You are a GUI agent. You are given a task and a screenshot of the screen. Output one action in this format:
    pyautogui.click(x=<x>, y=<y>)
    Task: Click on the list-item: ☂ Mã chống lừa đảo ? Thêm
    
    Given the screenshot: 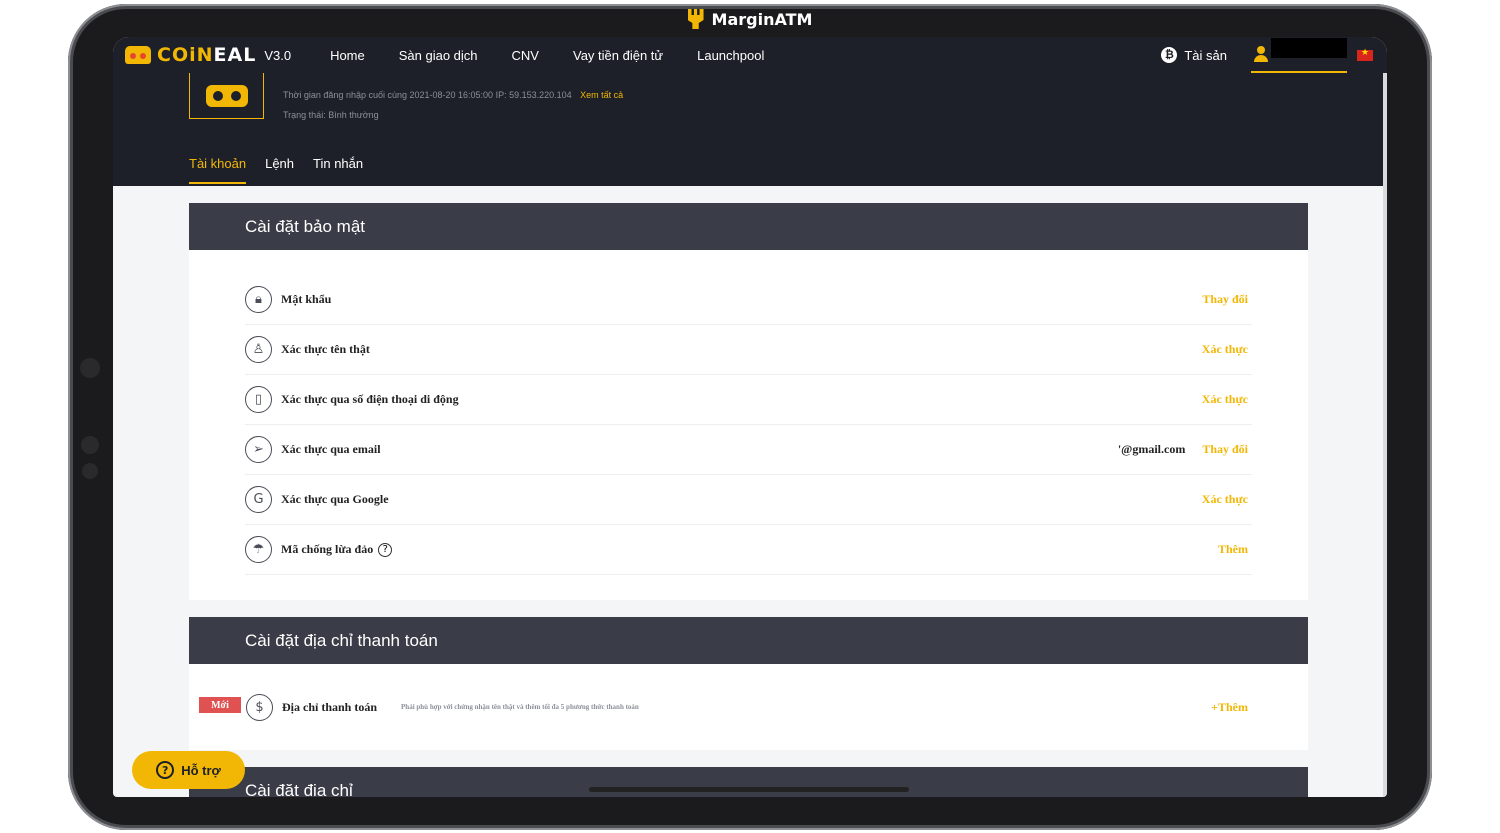 What is the action you would take?
    pyautogui.click(x=748, y=550)
    